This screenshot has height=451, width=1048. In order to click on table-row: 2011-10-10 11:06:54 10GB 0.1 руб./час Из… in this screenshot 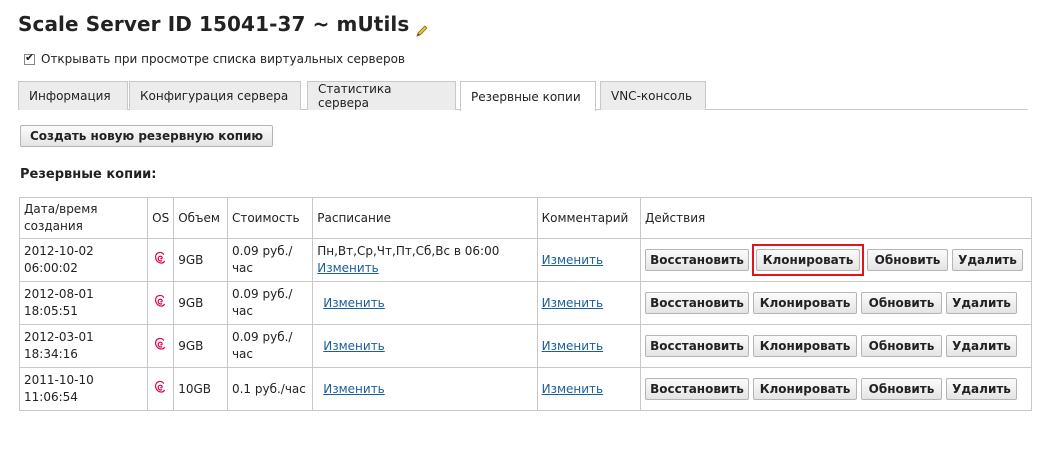, I will do `click(525, 389)`.